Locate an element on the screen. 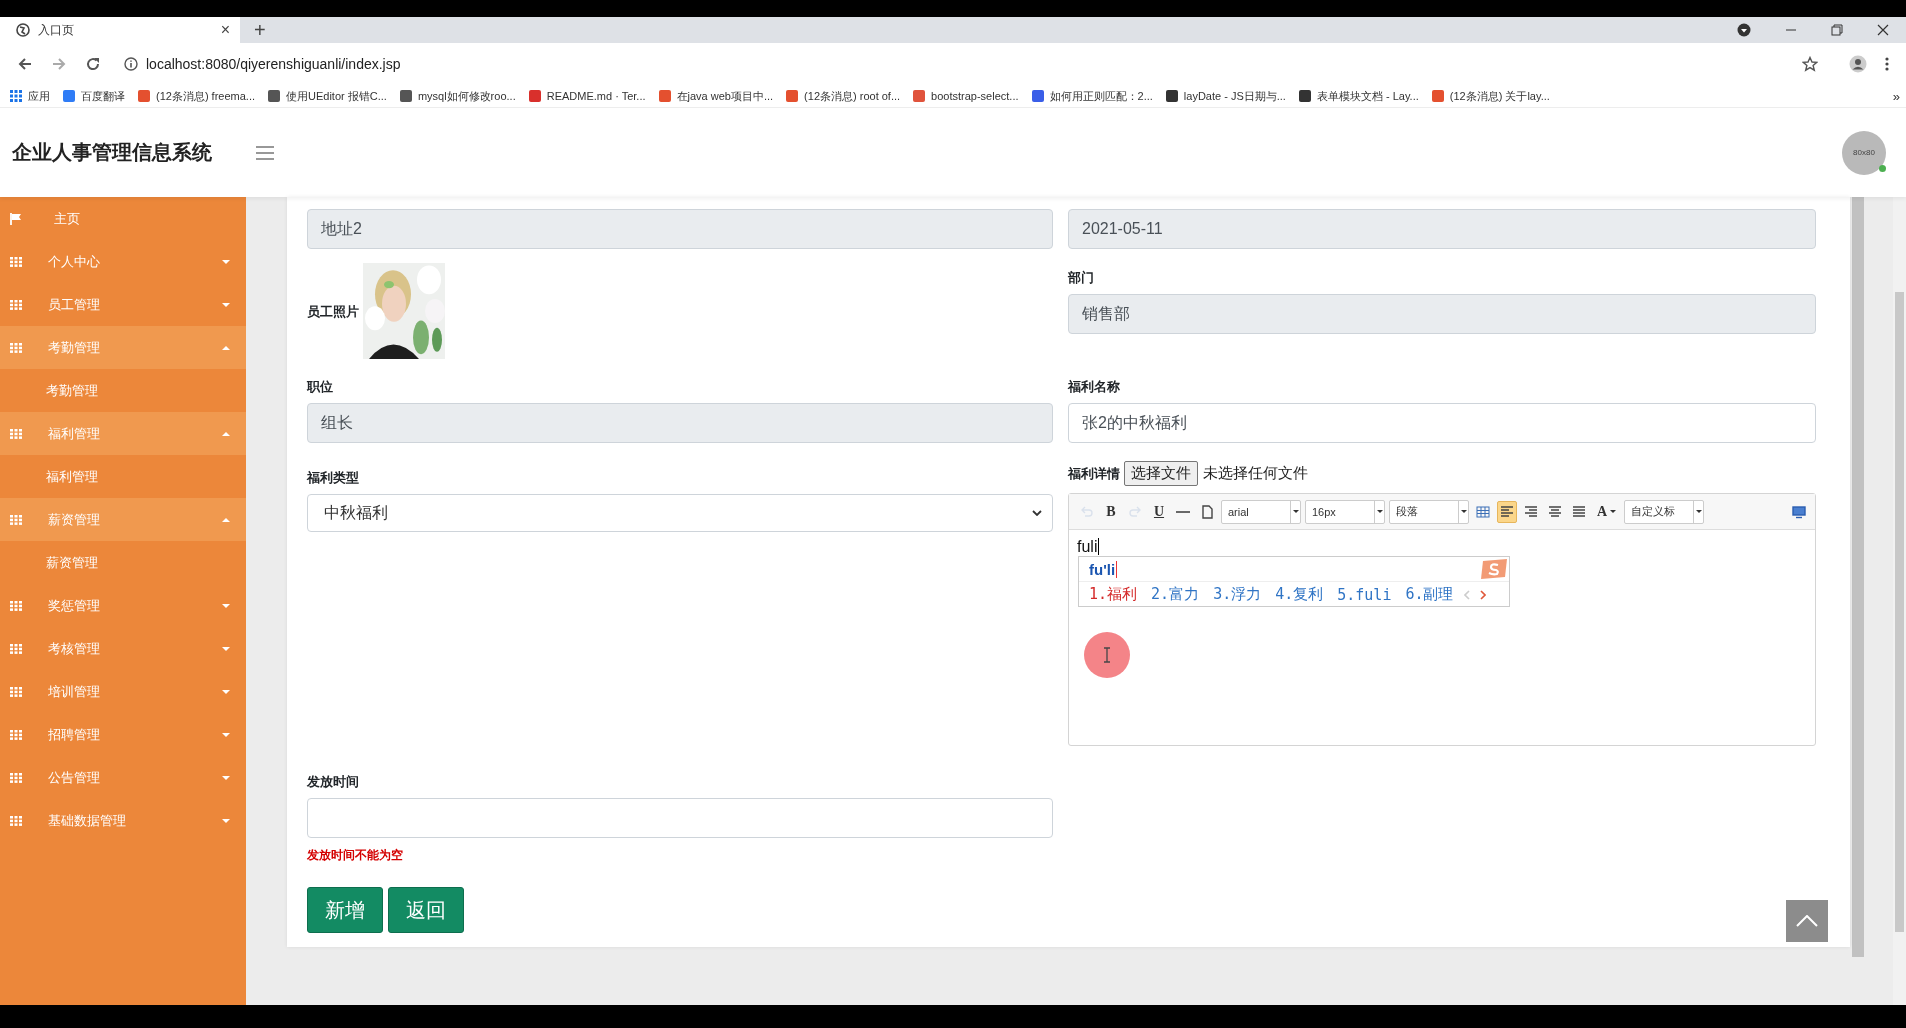  form-button: 新增 is located at coordinates (345, 910).